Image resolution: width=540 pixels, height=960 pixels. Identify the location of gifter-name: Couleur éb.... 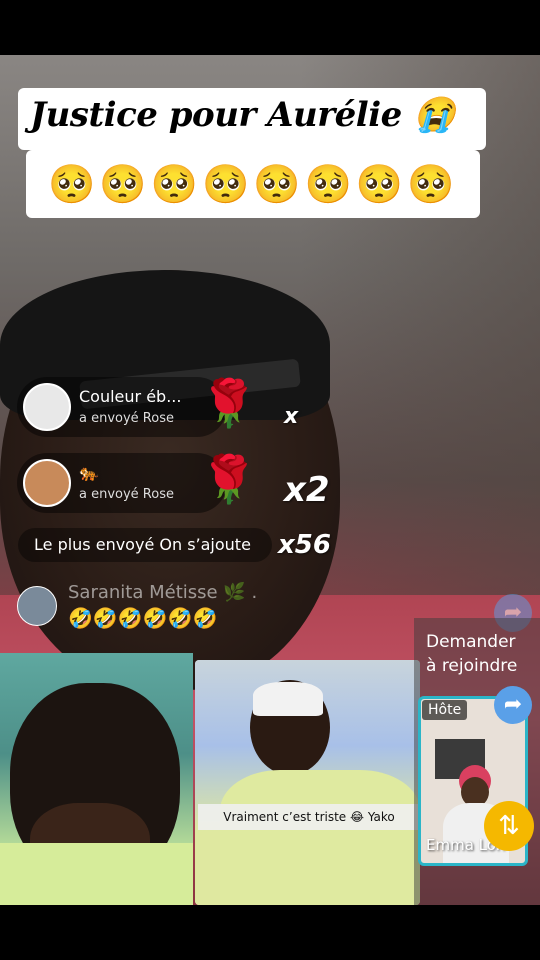
(130, 396).